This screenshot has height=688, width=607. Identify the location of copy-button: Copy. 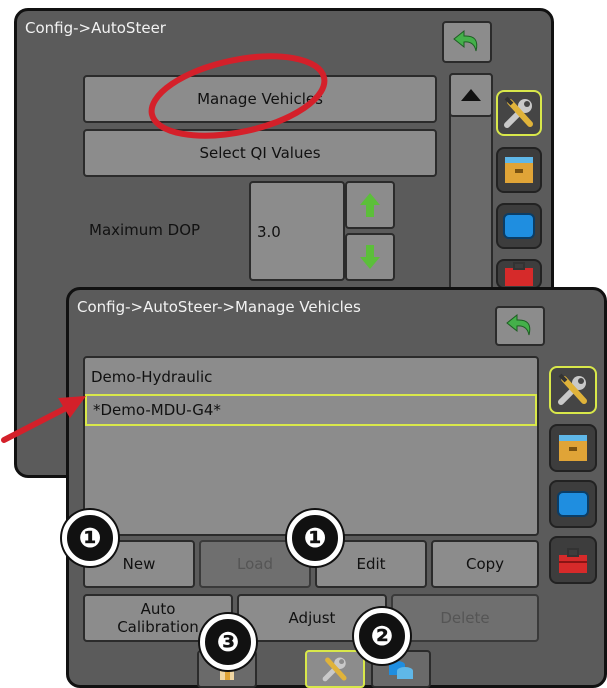
(485, 564).